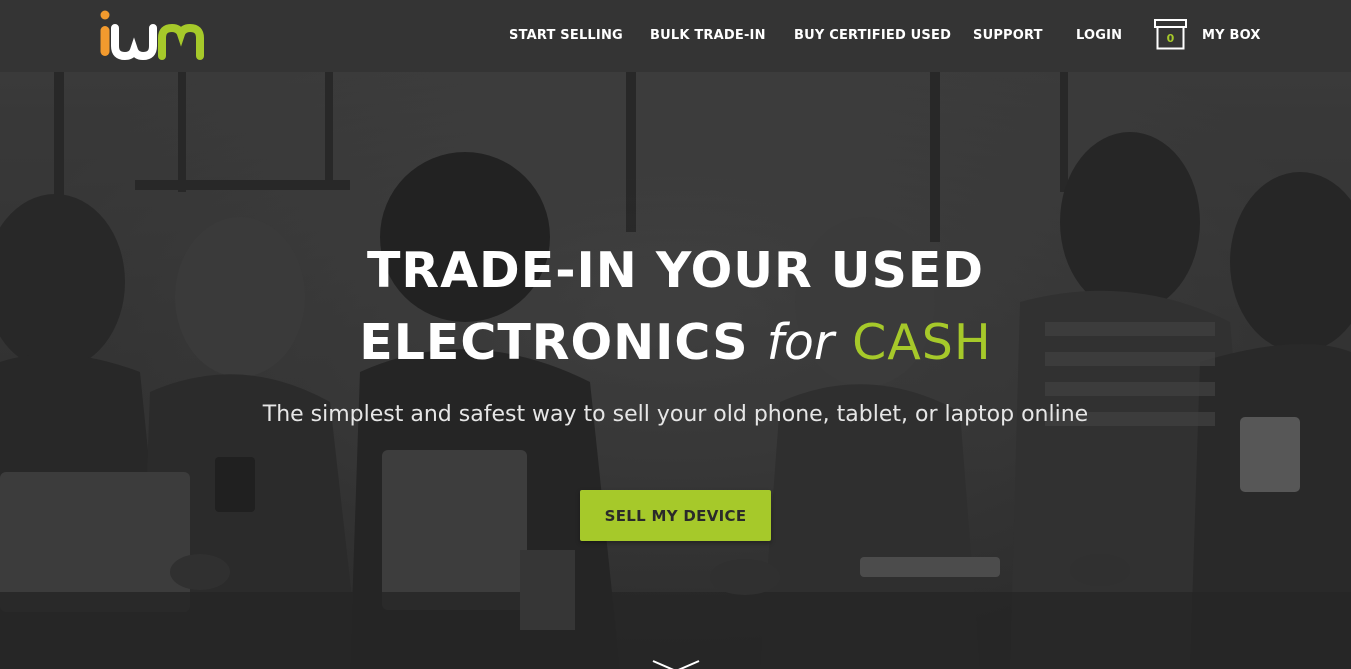 This screenshot has height=669, width=1351. What do you see at coordinates (1170, 38) in the screenshot?
I see `box-count-badge: 0` at bounding box center [1170, 38].